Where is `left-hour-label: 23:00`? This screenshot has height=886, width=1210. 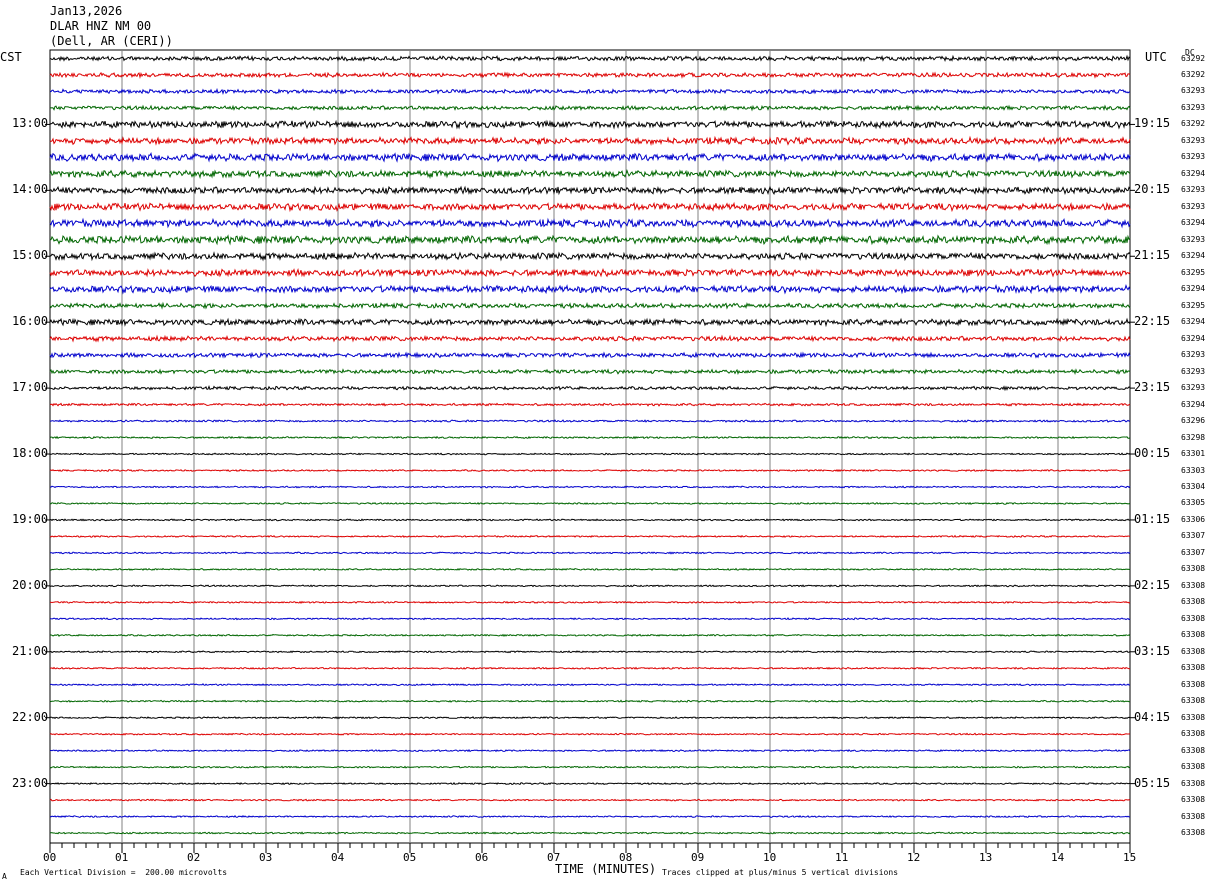
left-hour-label: 23:00 is located at coordinates (30, 782).